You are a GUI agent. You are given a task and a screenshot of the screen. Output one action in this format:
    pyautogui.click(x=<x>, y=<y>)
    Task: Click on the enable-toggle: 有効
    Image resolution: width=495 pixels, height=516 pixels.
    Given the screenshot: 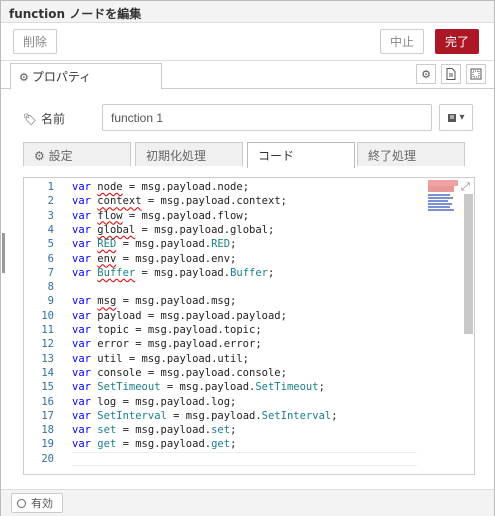 What is the action you would take?
    pyautogui.click(x=37, y=503)
    